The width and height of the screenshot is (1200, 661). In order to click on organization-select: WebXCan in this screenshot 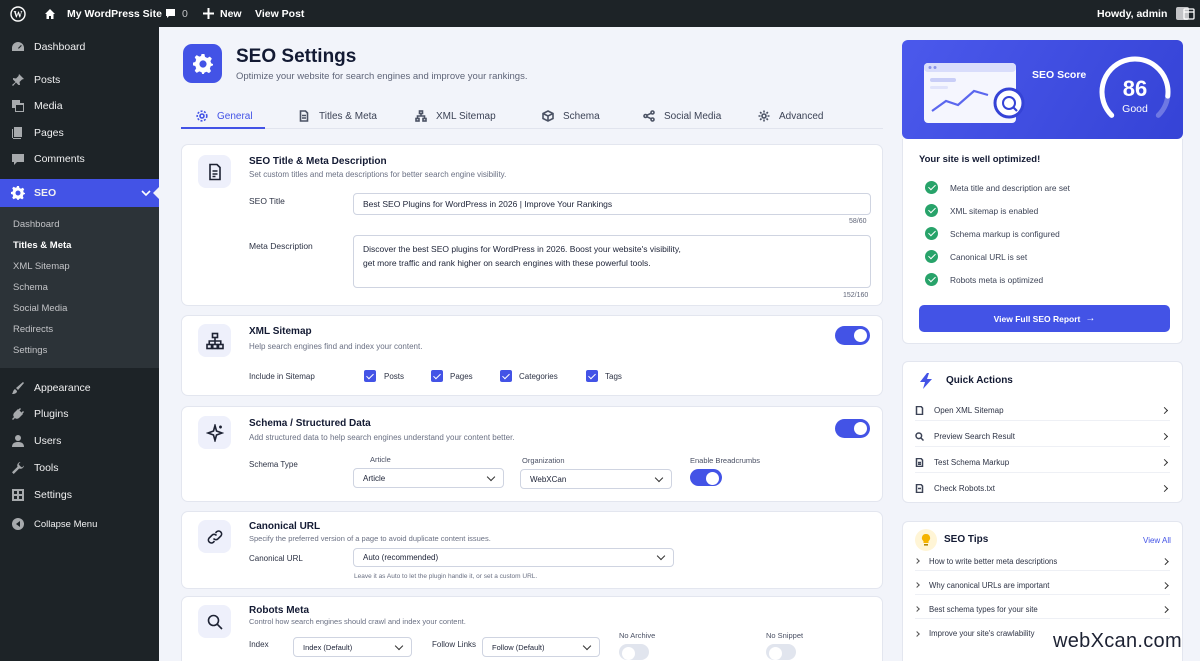, I will do `click(596, 479)`.